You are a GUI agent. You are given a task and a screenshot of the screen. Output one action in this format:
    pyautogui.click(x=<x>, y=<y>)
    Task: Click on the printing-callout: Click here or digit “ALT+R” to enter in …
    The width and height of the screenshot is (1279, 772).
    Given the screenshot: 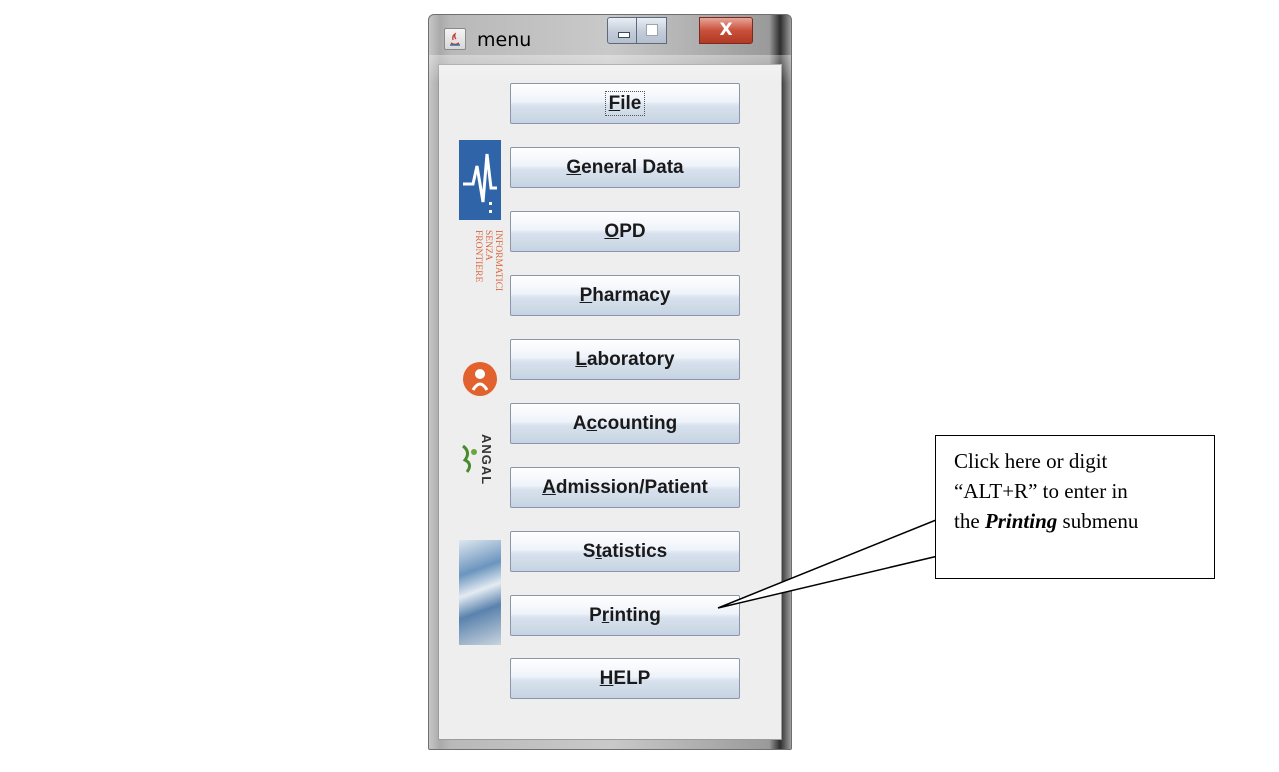 What is the action you would take?
    pyautogui.click(x=1075, y=507)
    